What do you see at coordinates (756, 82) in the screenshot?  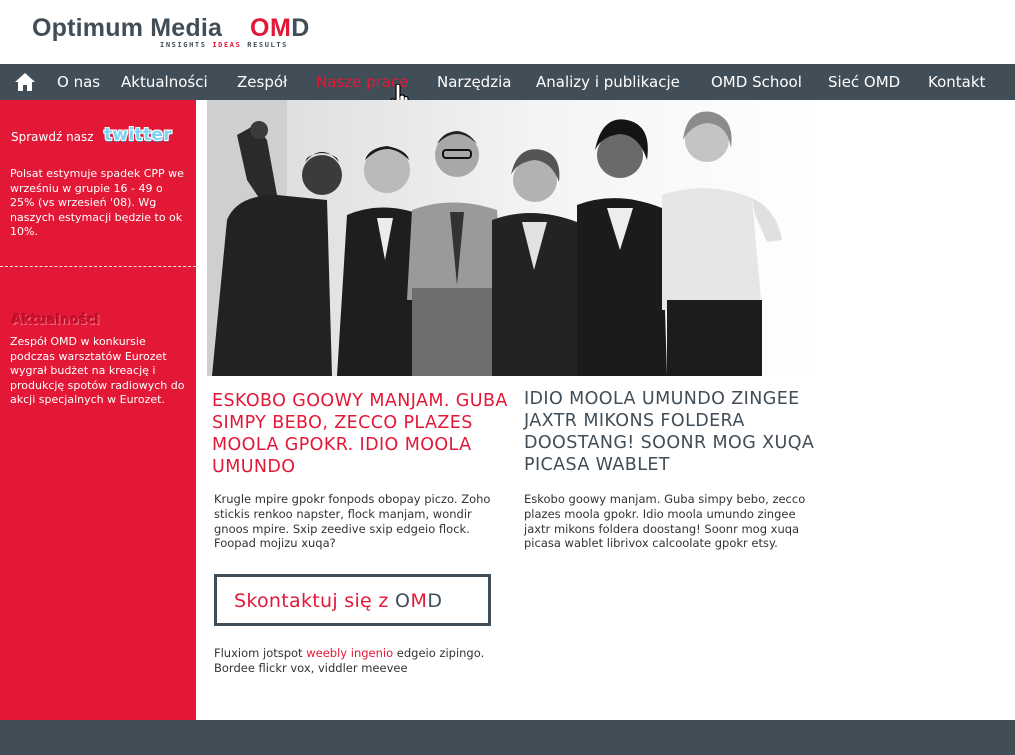 I see `nav-item-omd-school: OMD School` at bounding box center [756, 82].